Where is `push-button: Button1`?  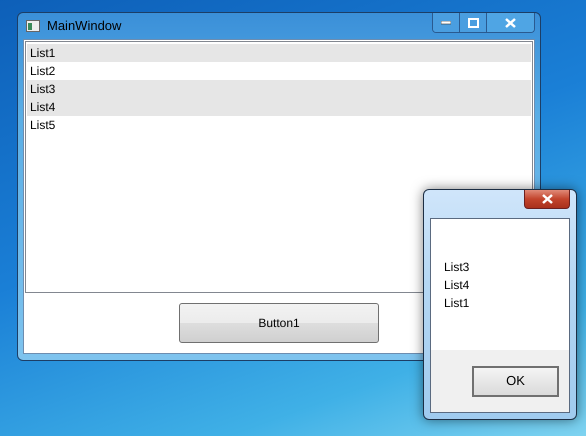 push-button: Button1 is located at coordinates (279, 322).